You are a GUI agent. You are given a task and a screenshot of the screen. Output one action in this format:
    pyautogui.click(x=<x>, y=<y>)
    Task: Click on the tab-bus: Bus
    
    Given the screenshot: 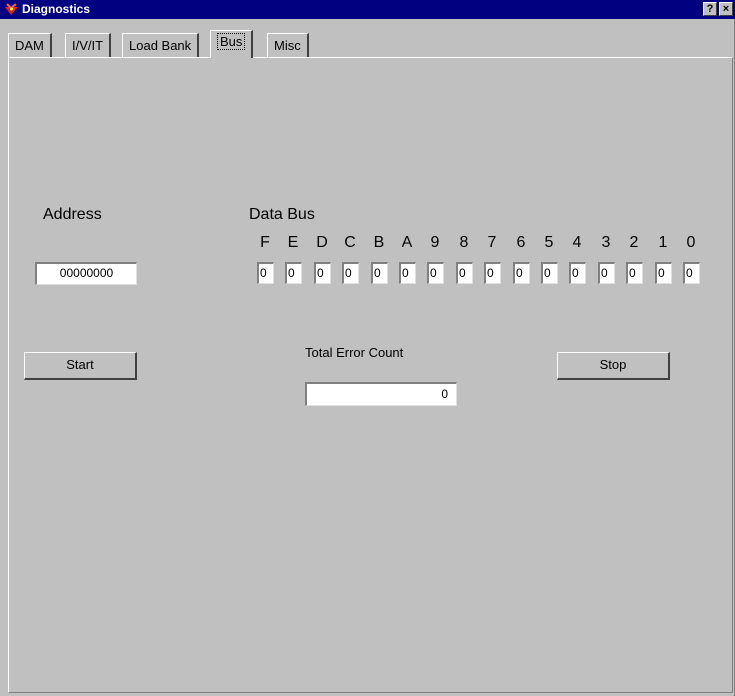 What is the action you would take?
    pyautogui.click(x=232, y=44)
    